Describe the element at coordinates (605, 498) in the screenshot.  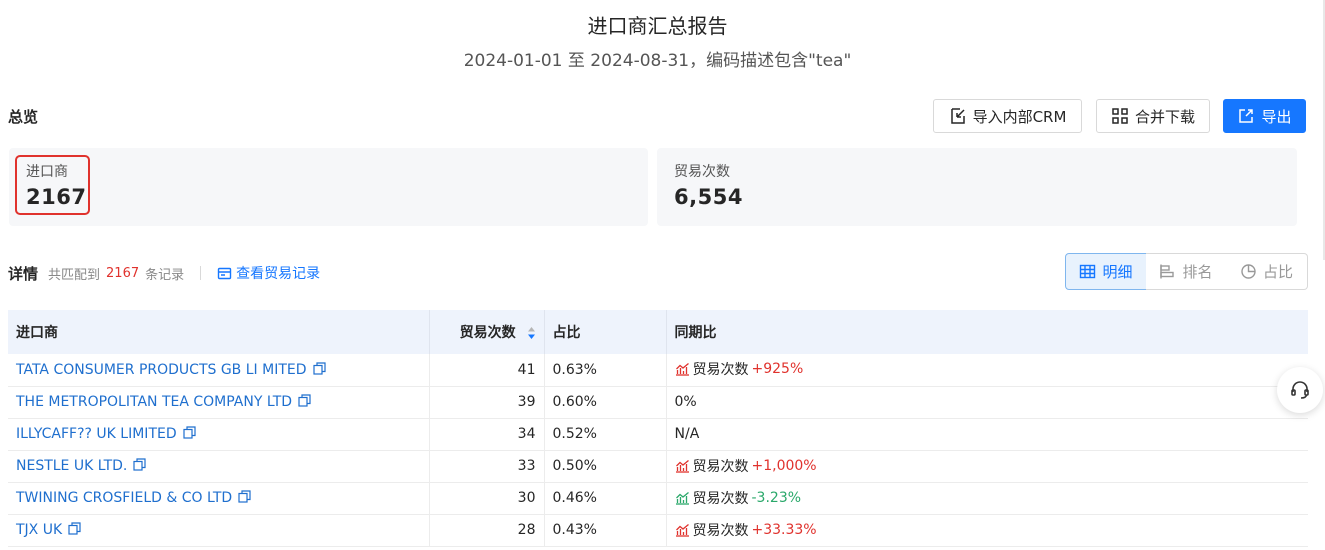
I see `share-cell: 0.46%` at that location.